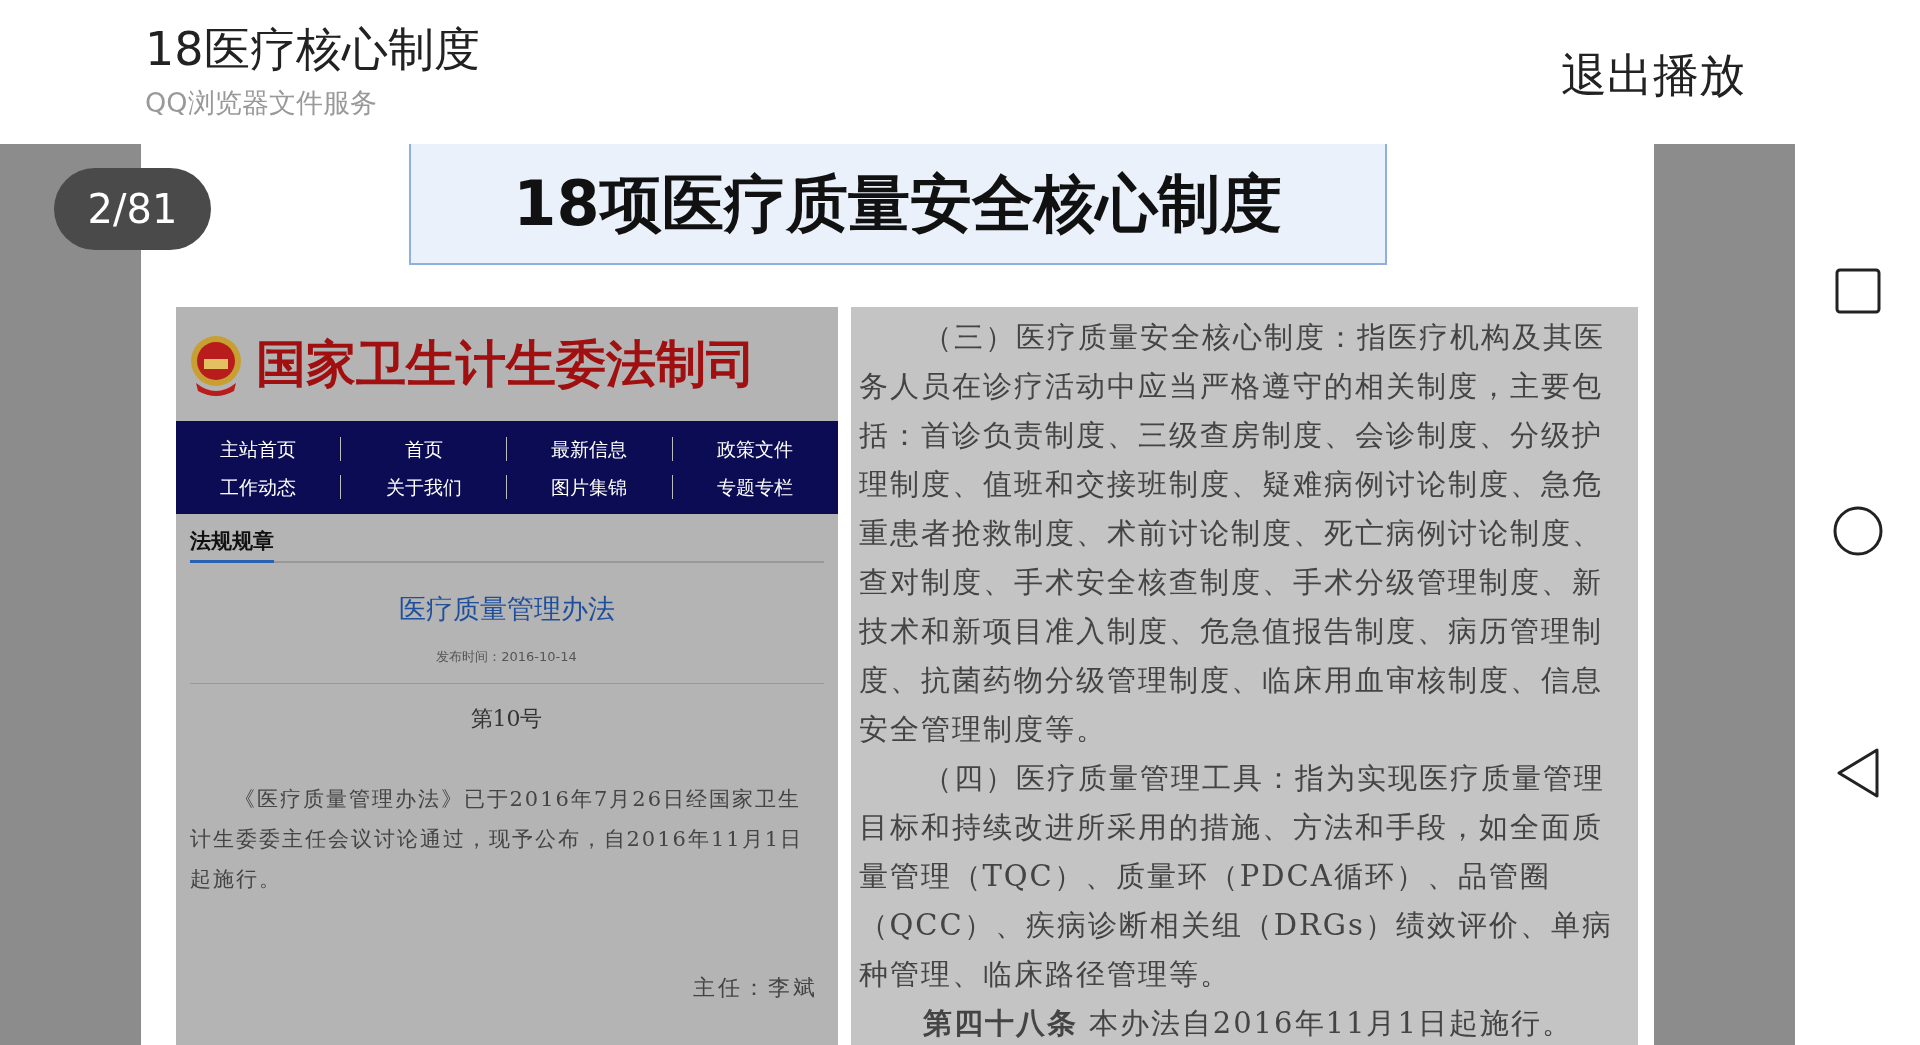 This screenshot has height=1045, width=1920. I want to click on excerpt-paragraph: 第四十八条 本办法自2016年11月1日起施行。, so click(1247, 1023).